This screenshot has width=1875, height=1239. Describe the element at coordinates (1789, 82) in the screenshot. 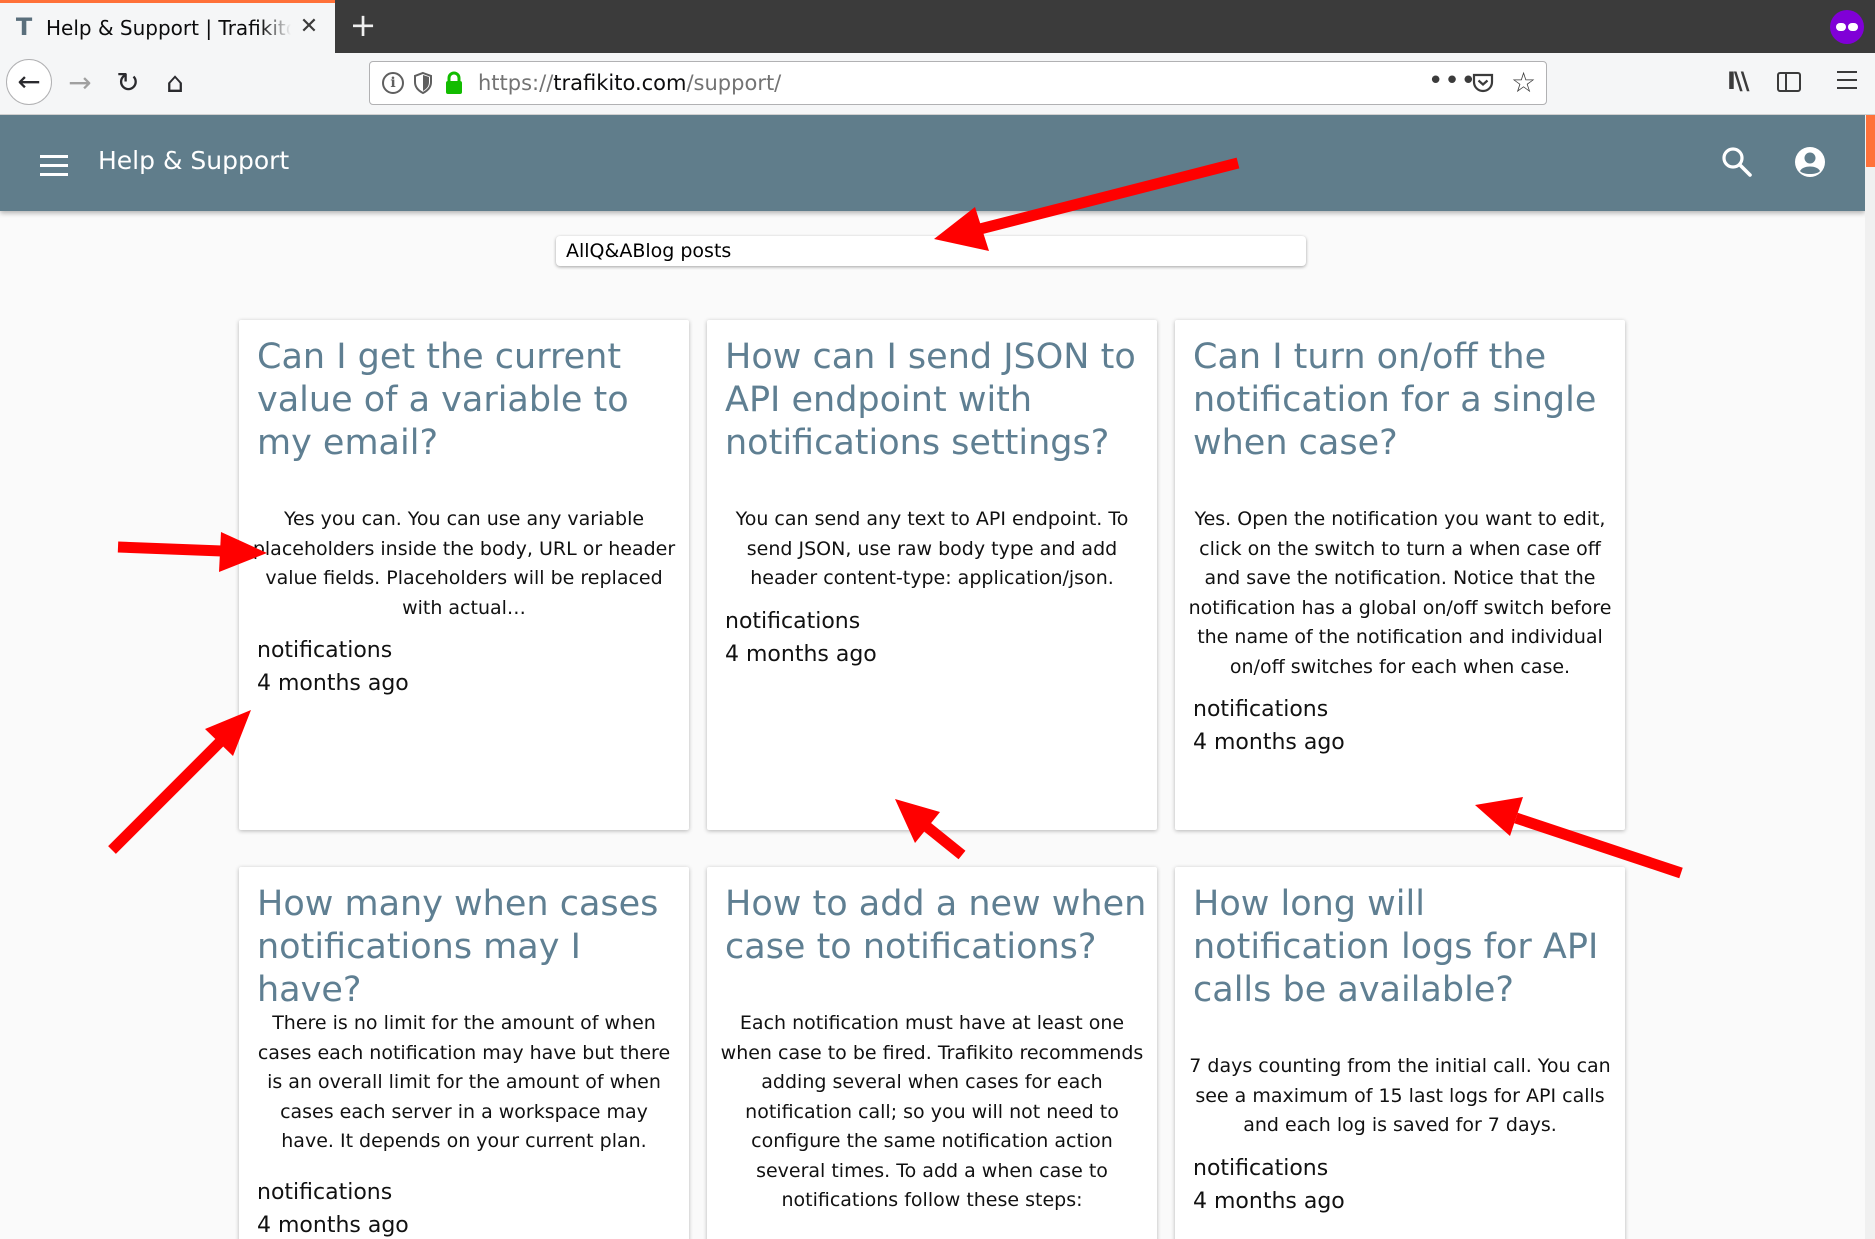

I see `sidebar-toggle-icon` at that location.